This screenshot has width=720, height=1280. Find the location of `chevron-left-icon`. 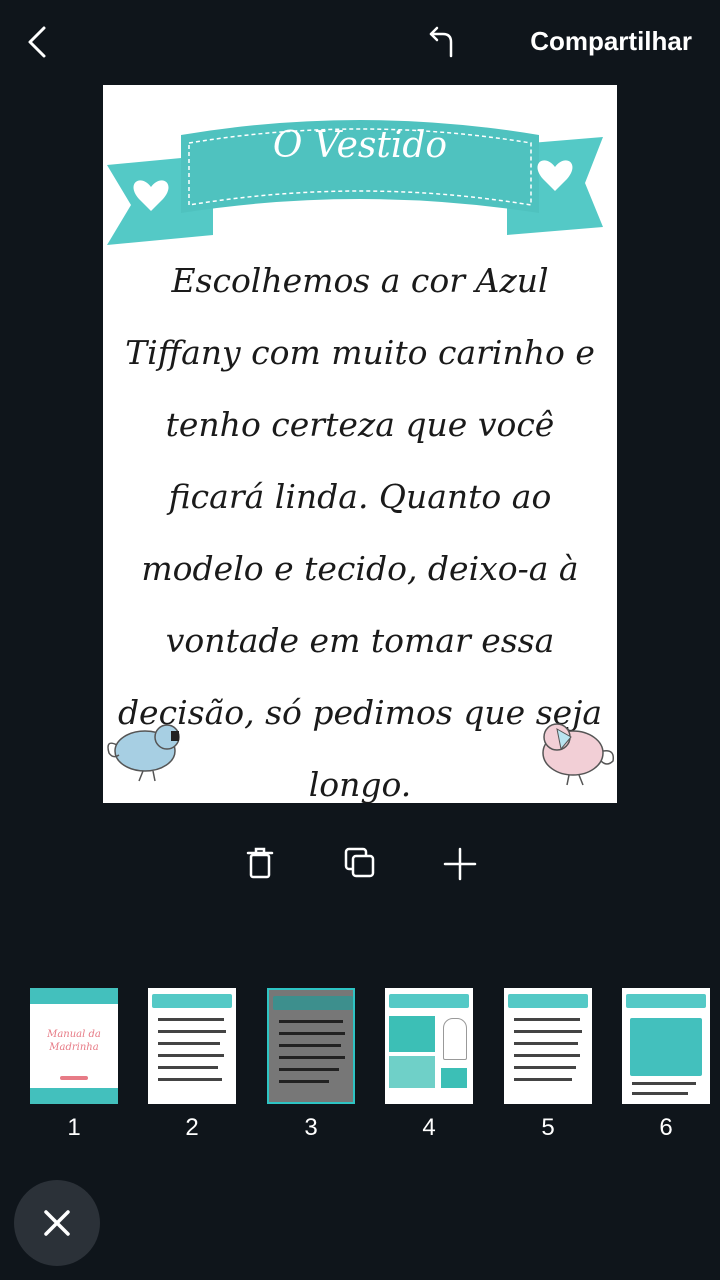

chevron-left-icon is located at coordinates (37, 42).